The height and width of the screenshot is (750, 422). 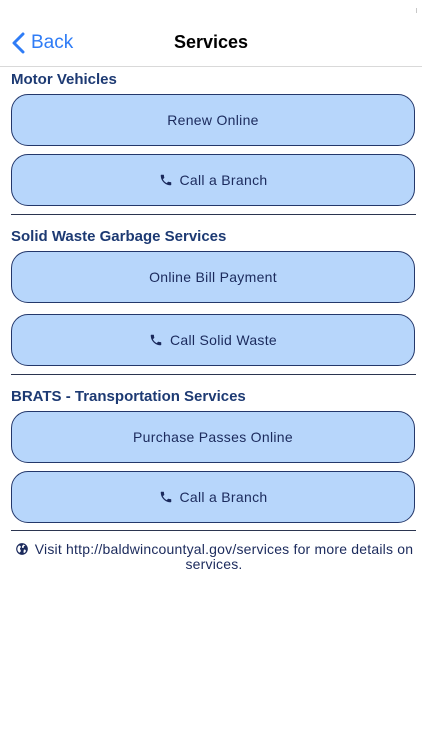 I want to click on navigation-bar: Back Services, so click(x=211, y=33).